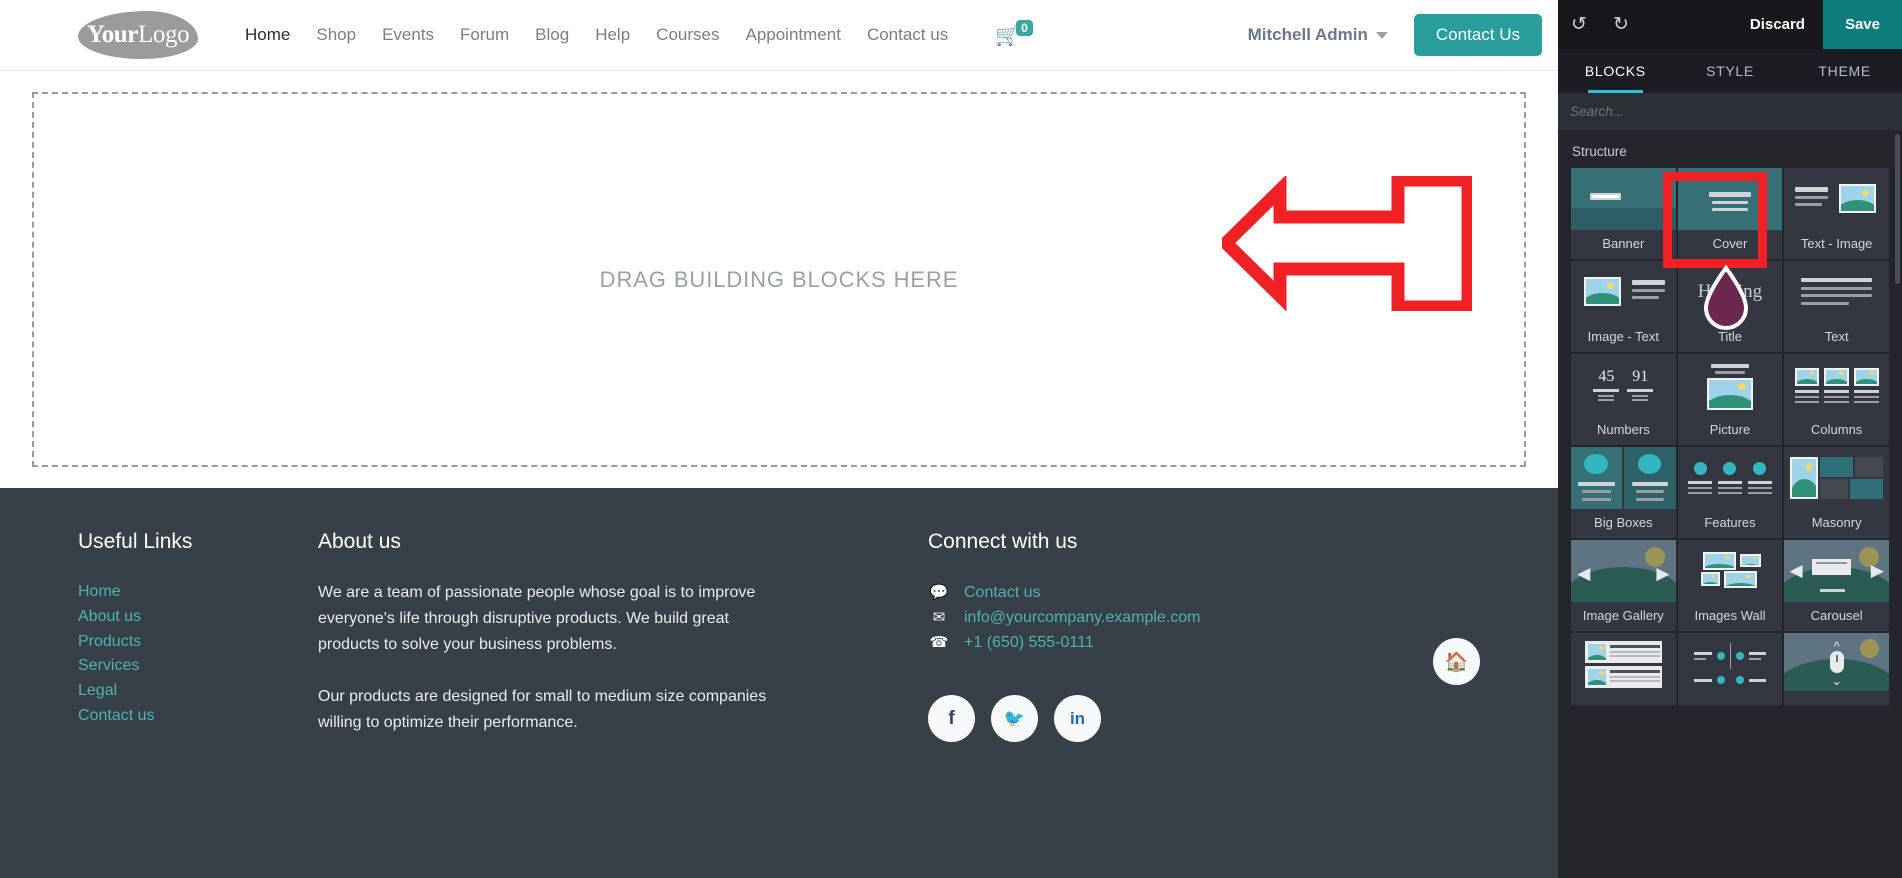  What do you see at coordinates (164, 34) in the screenshot?
I see `logo-text-second: Logo` at bounding box center [164, 34].